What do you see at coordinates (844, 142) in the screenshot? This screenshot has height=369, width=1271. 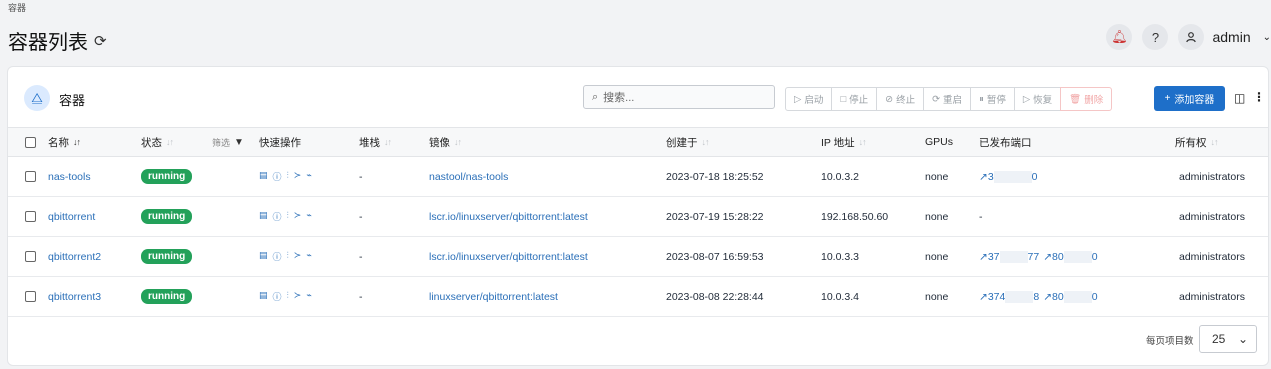 I see `header-ip: IP 地址 ↓↑` at bounding box center [844, 142].